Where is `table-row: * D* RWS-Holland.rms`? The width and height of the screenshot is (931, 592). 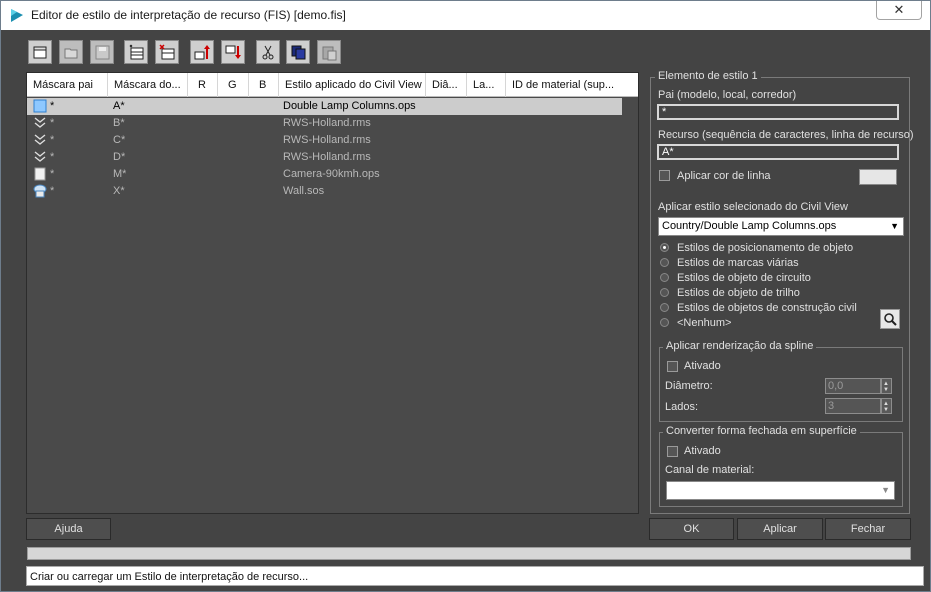 table-row: * D* RWS-Holland.rms is located at coordinates (324, 157).